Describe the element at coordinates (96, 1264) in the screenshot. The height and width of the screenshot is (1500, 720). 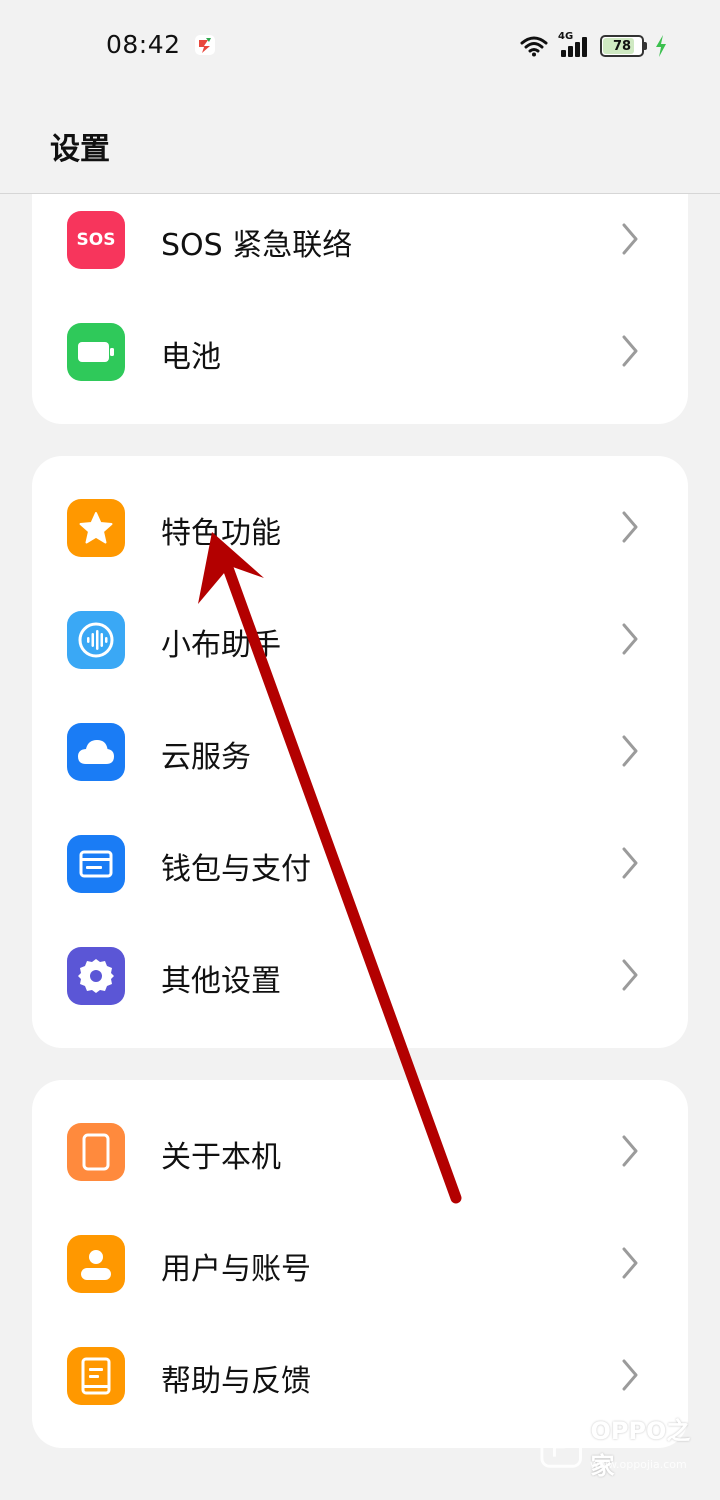
I see `user-icon` at that location.